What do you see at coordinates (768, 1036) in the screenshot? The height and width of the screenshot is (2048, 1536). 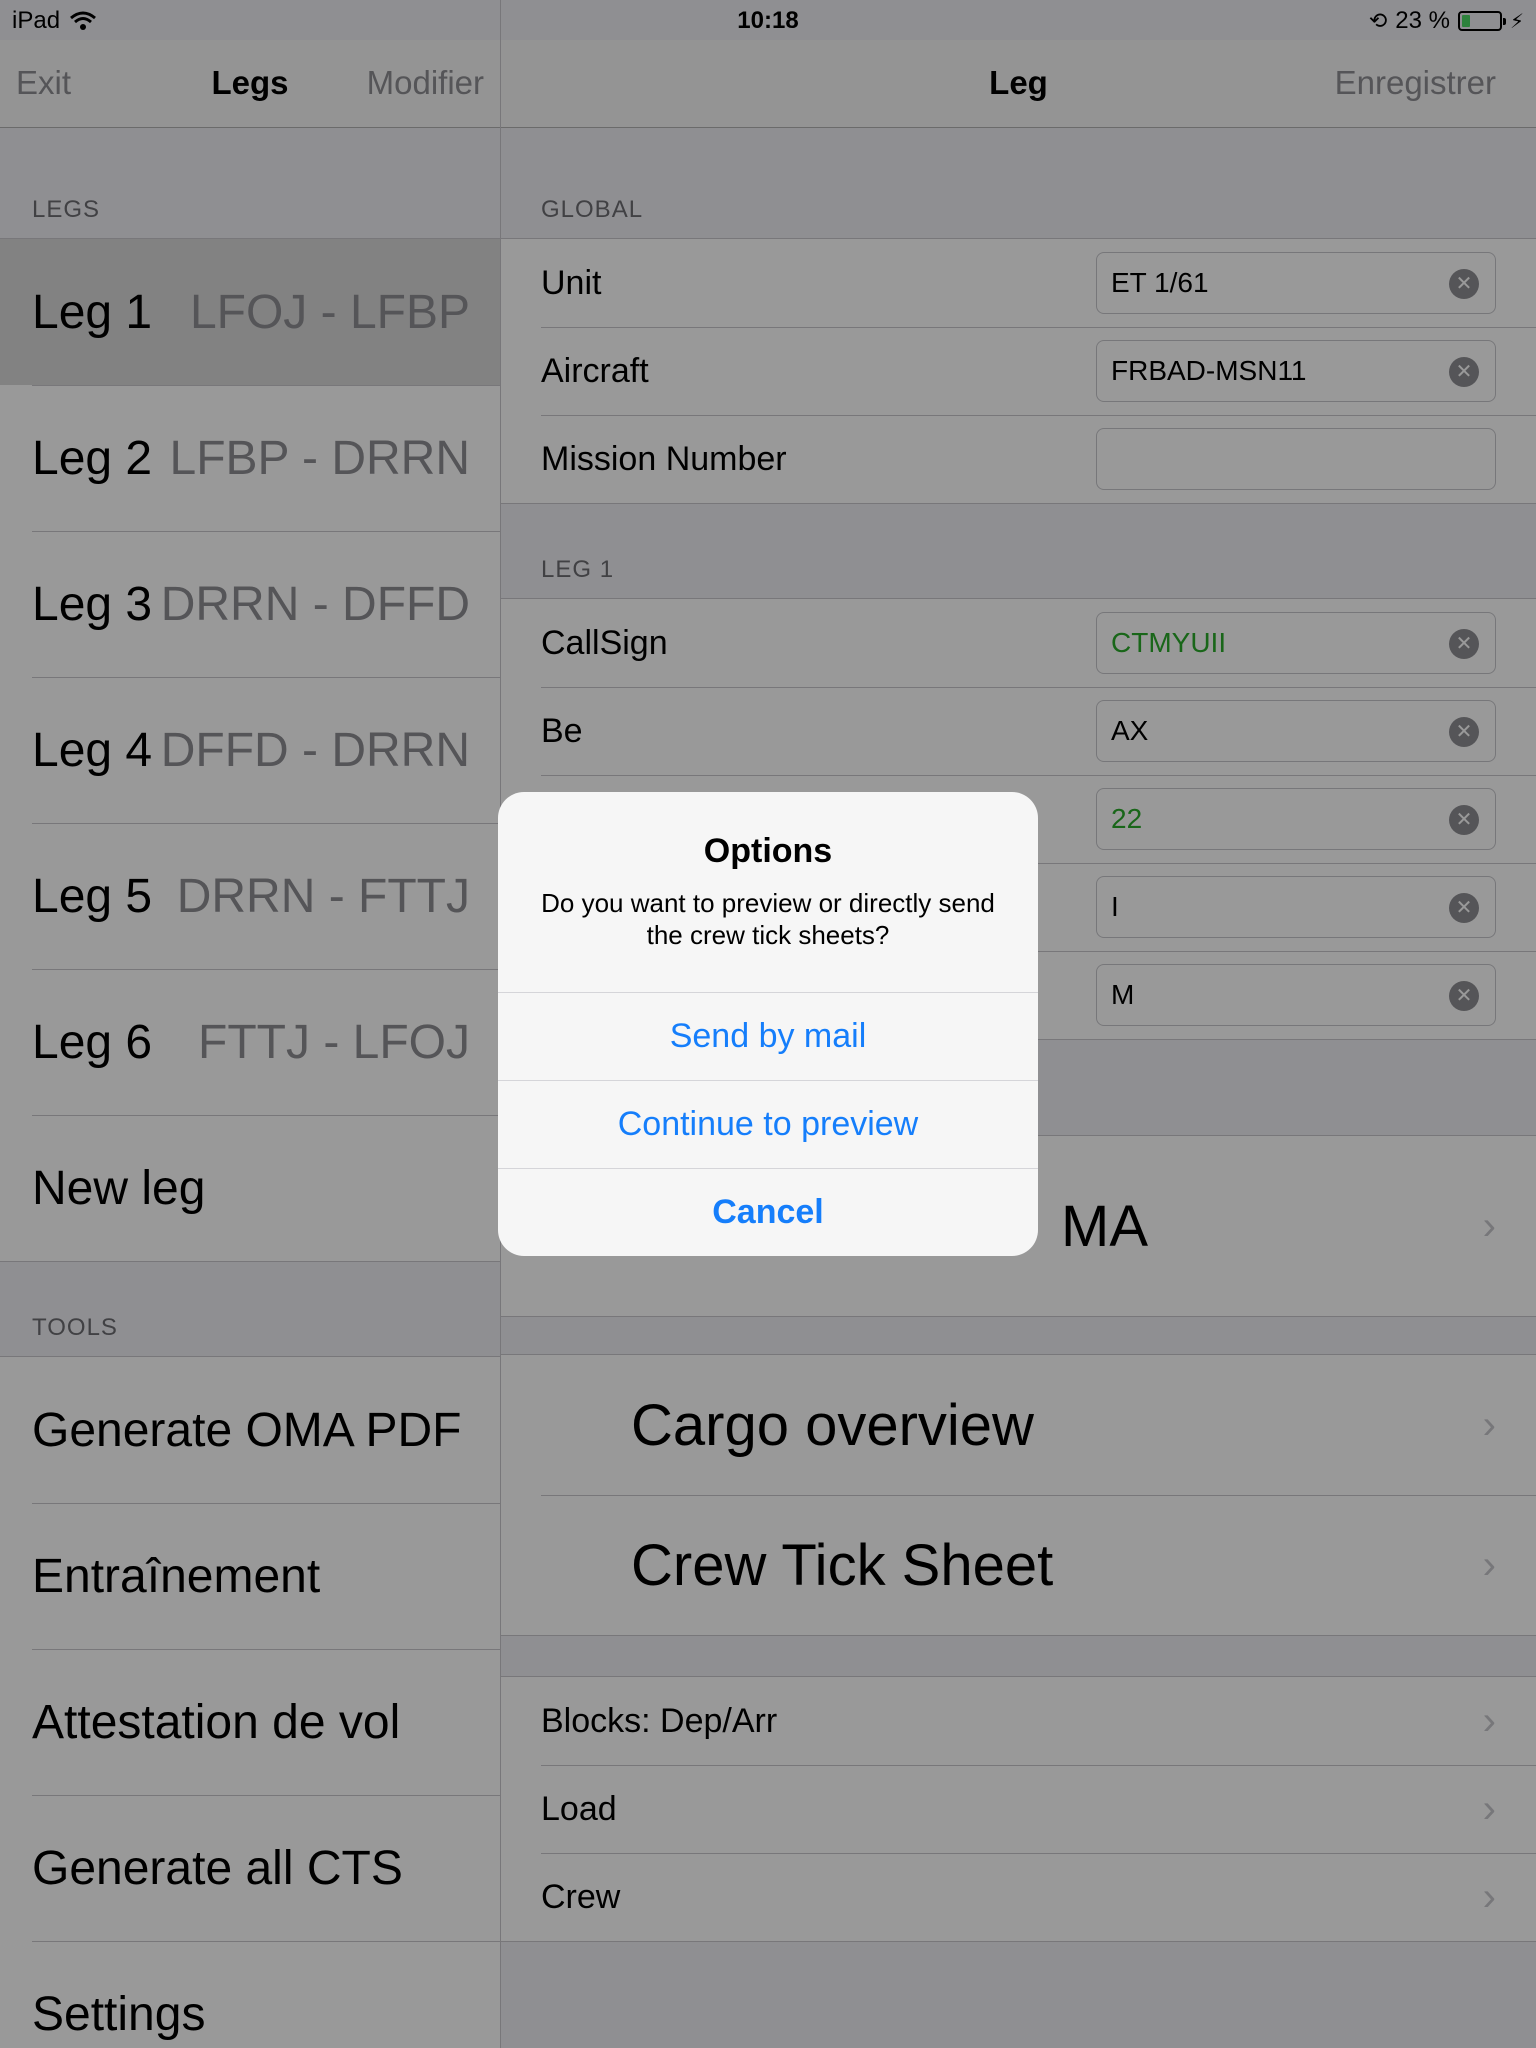 I see `send-by-mail-button: Send by mail` at bounding box center [768, 1036].